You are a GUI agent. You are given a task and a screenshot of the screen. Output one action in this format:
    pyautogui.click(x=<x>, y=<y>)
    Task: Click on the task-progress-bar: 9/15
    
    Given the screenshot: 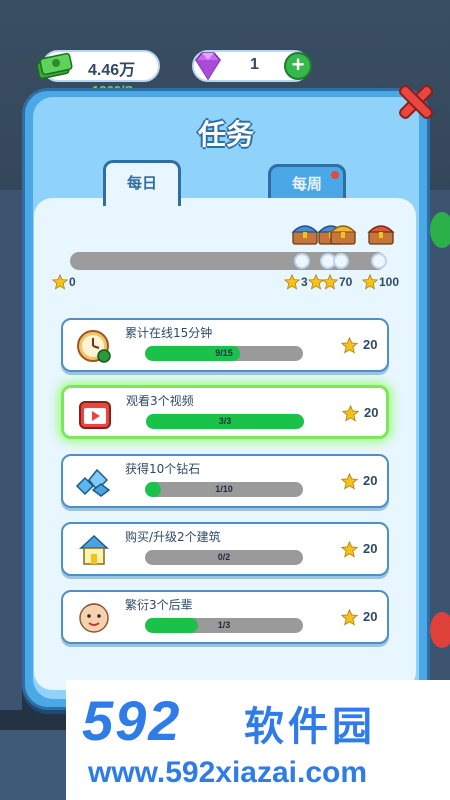 What is the action you would take?
    pyautogui.click(x=224, y=353)
    